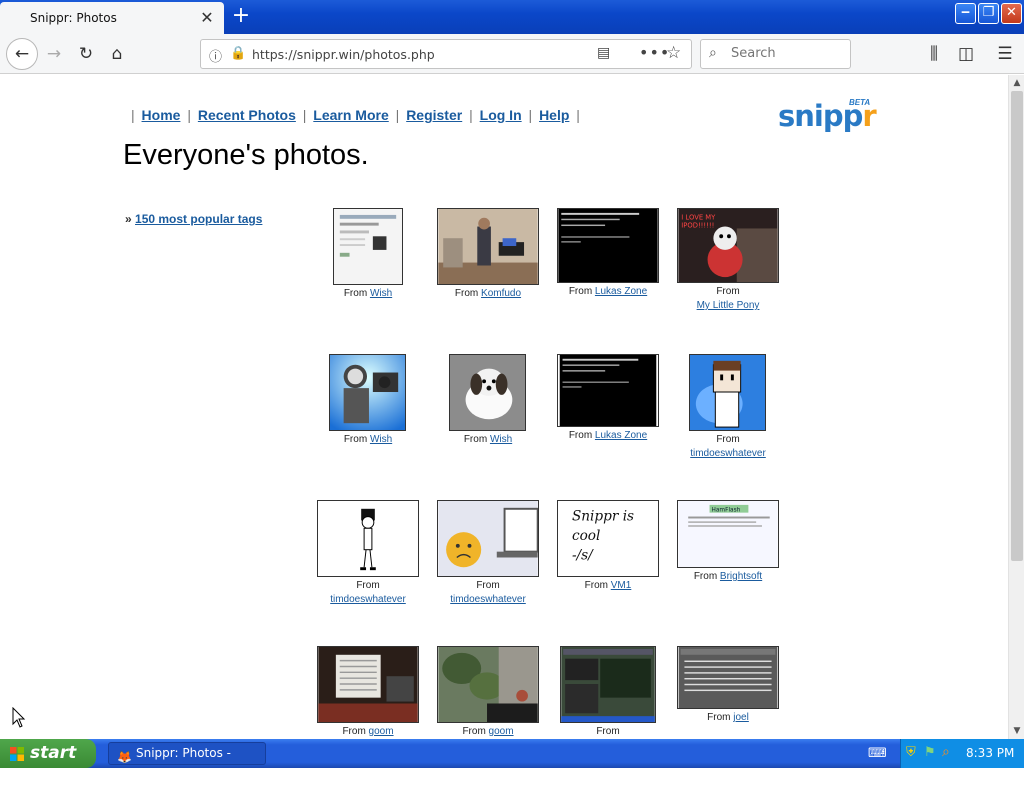 The height and width of the screenshot is (785, 1024). What do you see at coordinates (238, 53) in the screenshot?
I see `lock-warning-icon: 🔒` at bounding box center [238, 53].